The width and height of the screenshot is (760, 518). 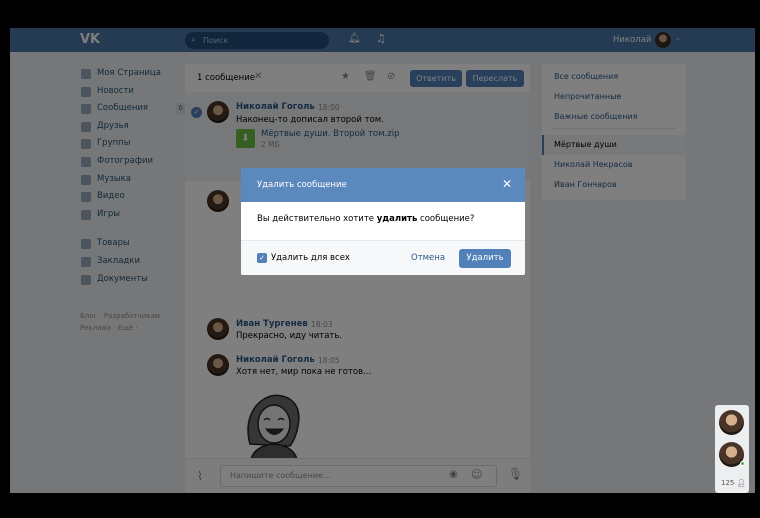 What do you see at coordinates (731, 422) in the screenshot?
I see `avatar` at bounding box center [731, 422].